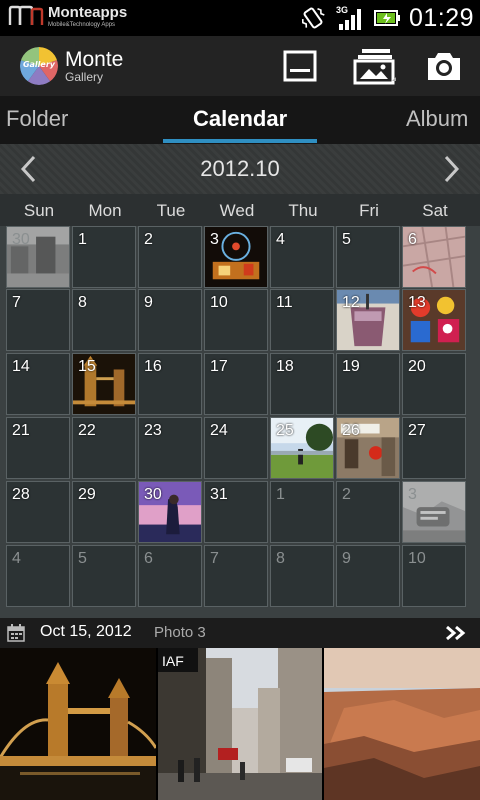 This screenshot has width=480, height=800. What do you see at coordinates (351, 366) in the screenshot?
I see `day-number: 19` at bounding box center [351, 366].